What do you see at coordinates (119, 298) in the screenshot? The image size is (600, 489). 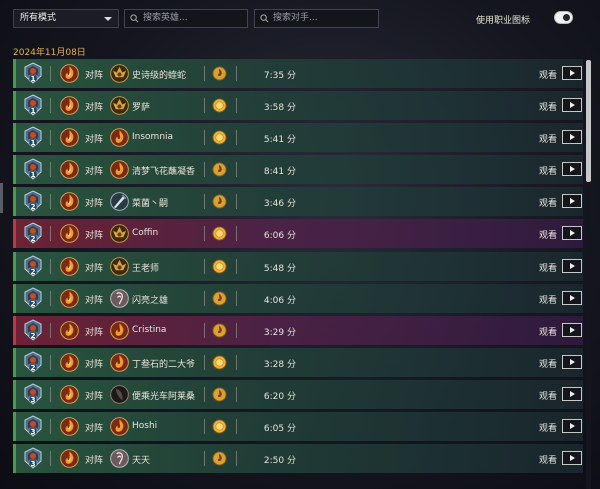 I see `priest-icon` at bounding box center [119, 298].